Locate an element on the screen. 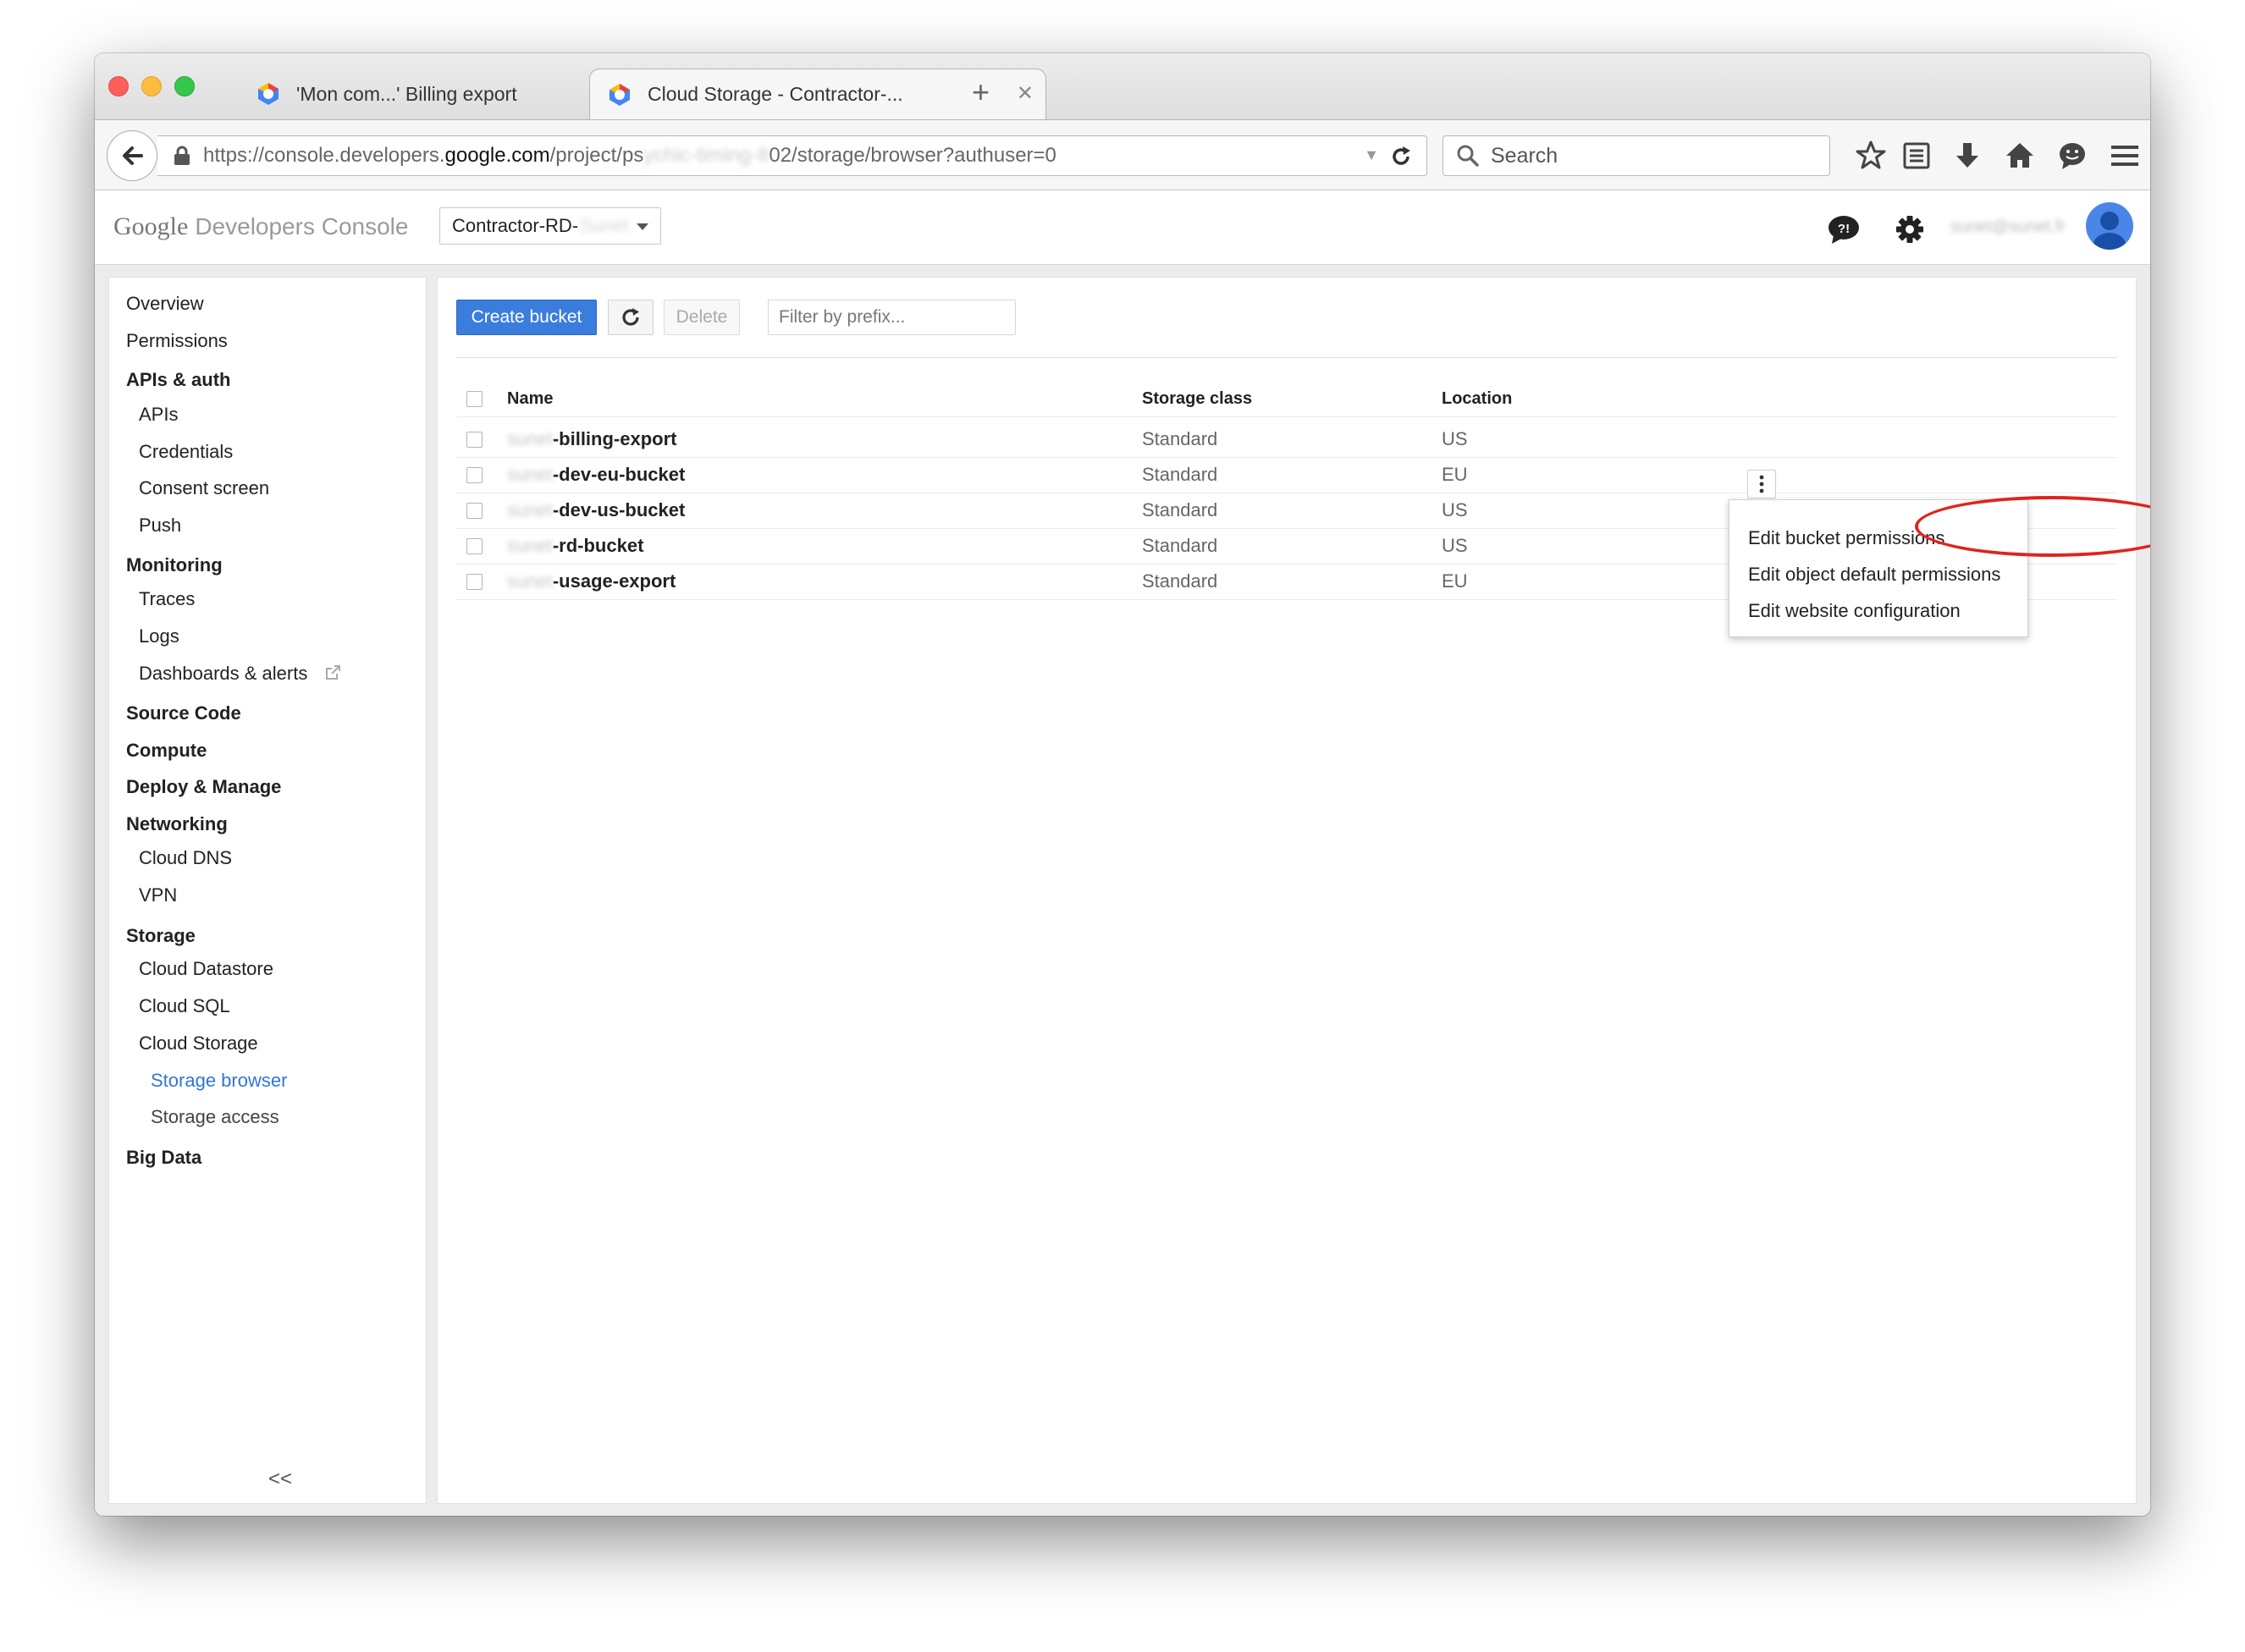  search-placeholder: Search is located at coordinates (1524, 155).